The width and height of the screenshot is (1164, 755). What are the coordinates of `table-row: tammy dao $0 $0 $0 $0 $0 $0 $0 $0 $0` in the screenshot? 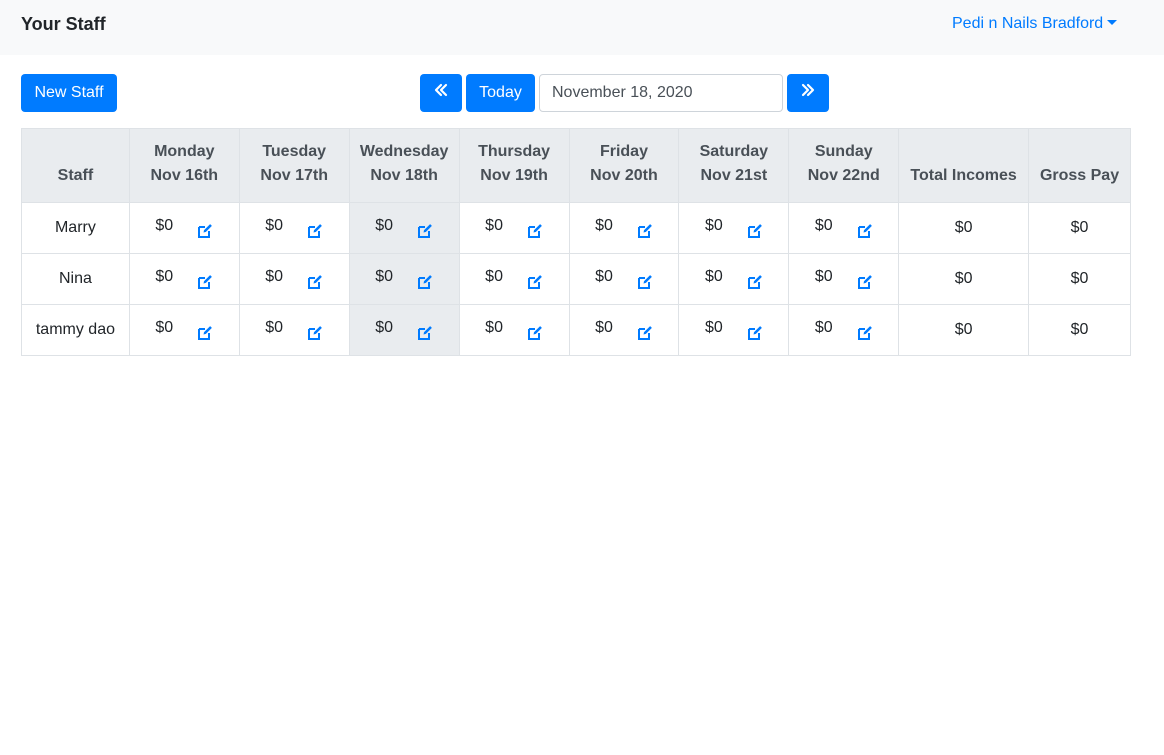 It's located at (576, 330).